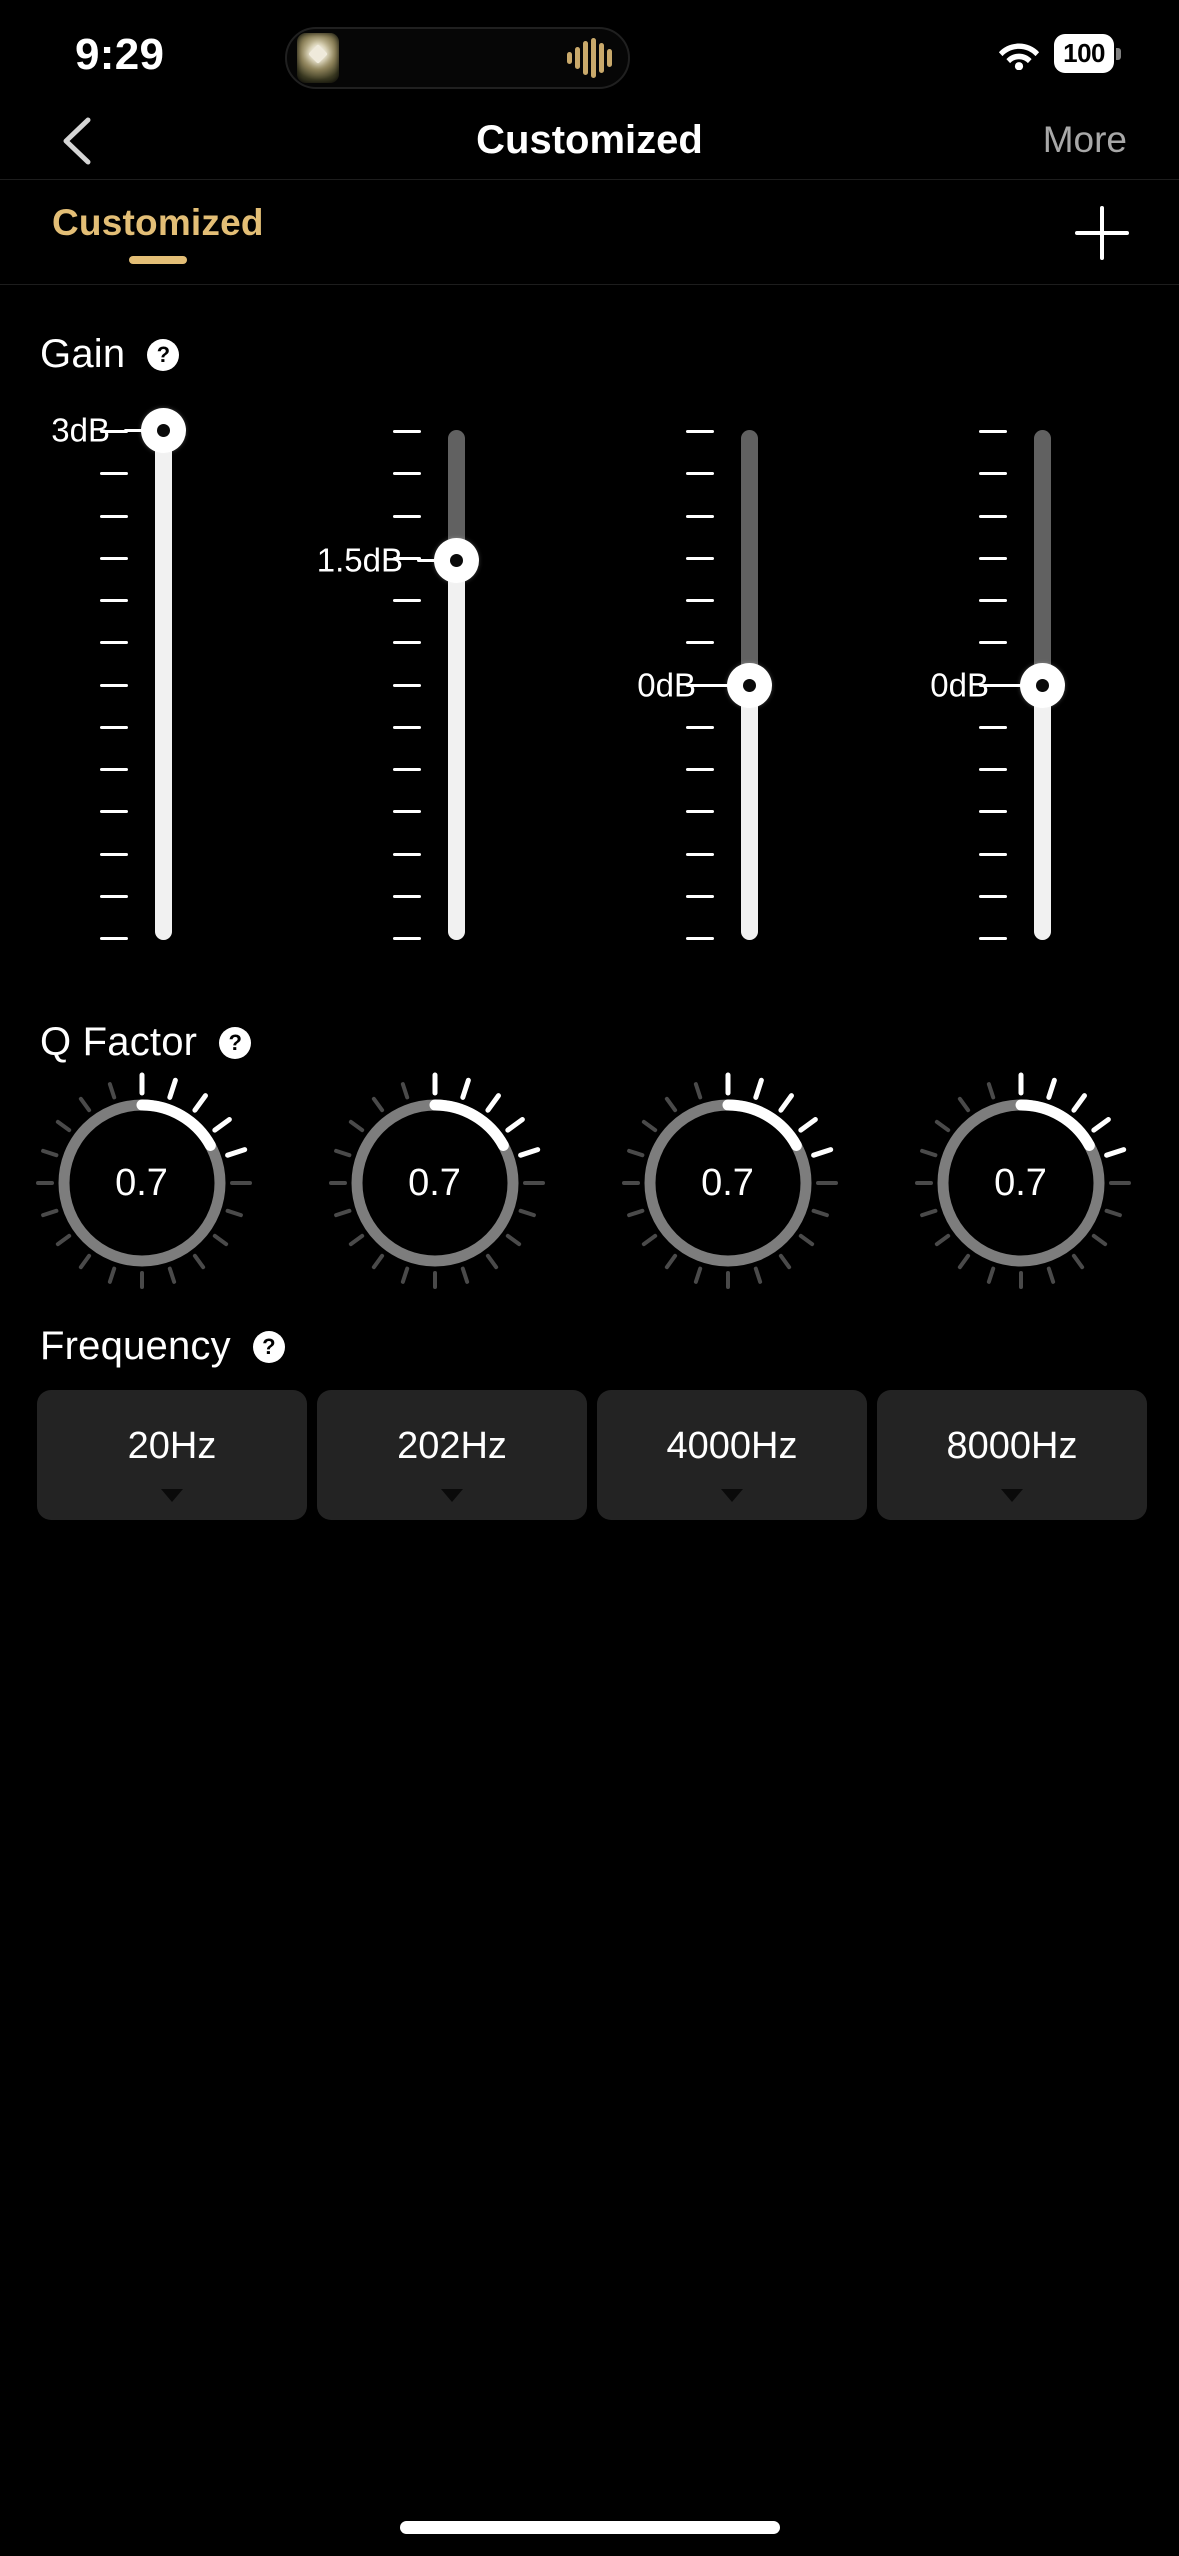  I want to click on battery-cap-icon, so click(1118, 53).